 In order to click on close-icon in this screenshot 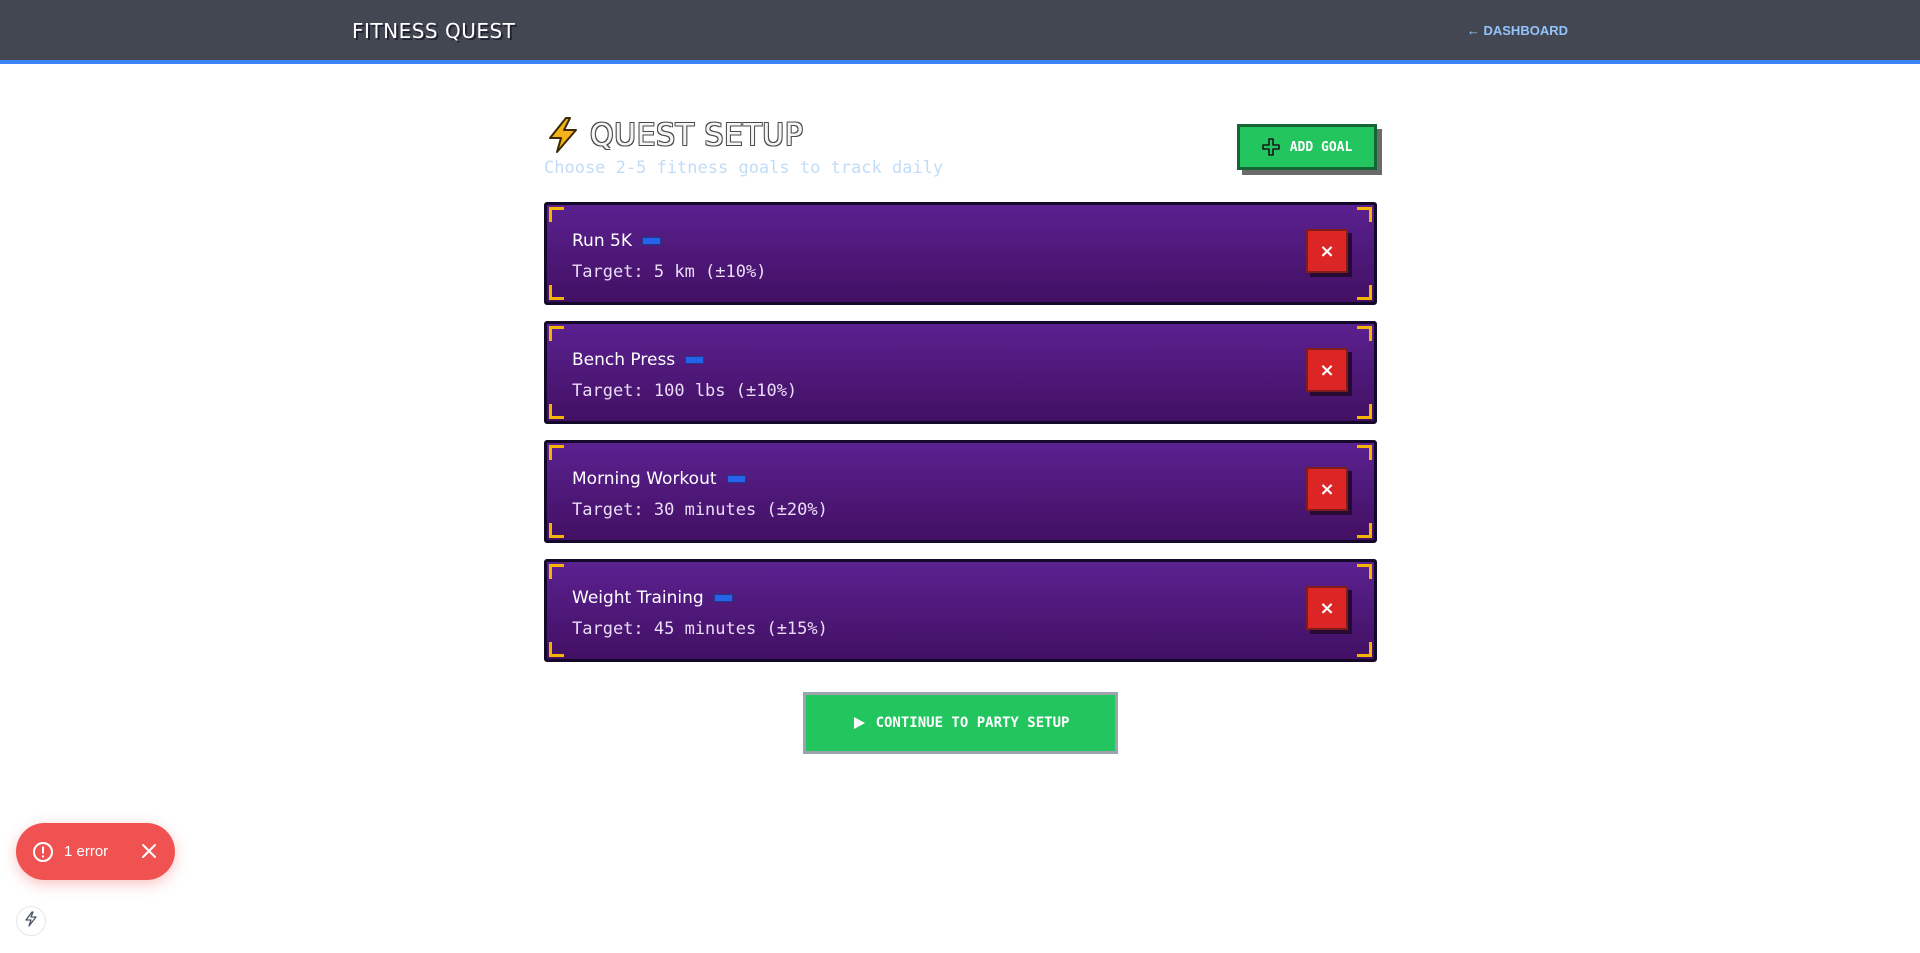, I will do `click(149, 851)`.